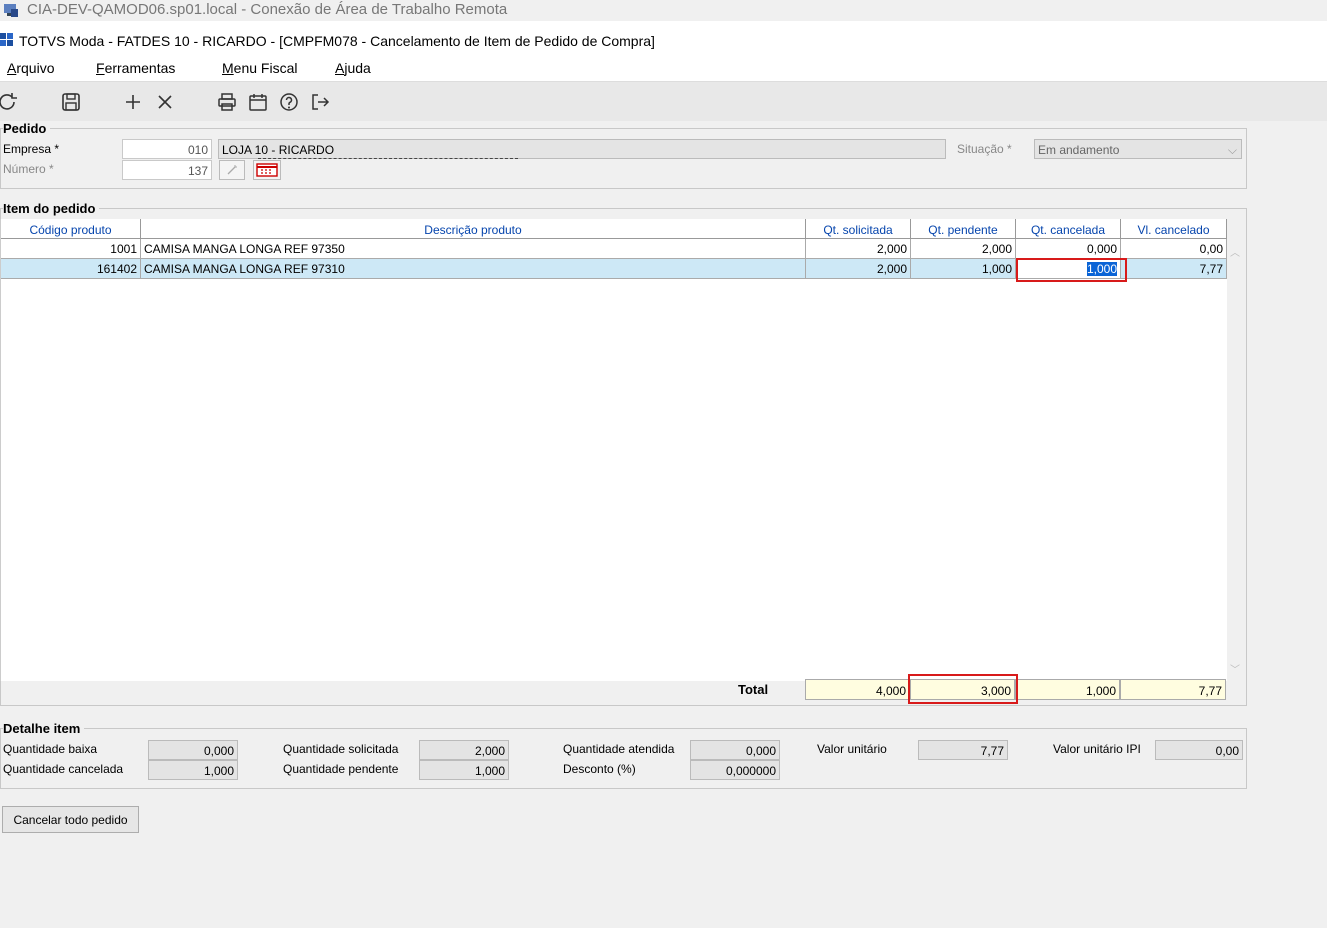 Image resolution: width=1327 pixels, height=928 pixels. Describe the element at coordinates (50, 749) in the screenshot. I see `quantidade-baixa-label: Quantidade baixa` at that location.